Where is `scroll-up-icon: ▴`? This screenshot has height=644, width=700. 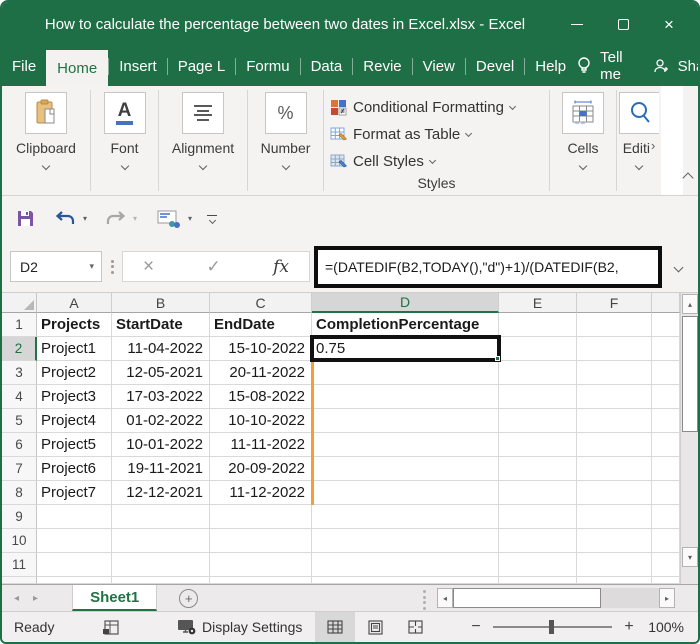
scroll-up-icon: ▴ is located at coordinates (690, 304).